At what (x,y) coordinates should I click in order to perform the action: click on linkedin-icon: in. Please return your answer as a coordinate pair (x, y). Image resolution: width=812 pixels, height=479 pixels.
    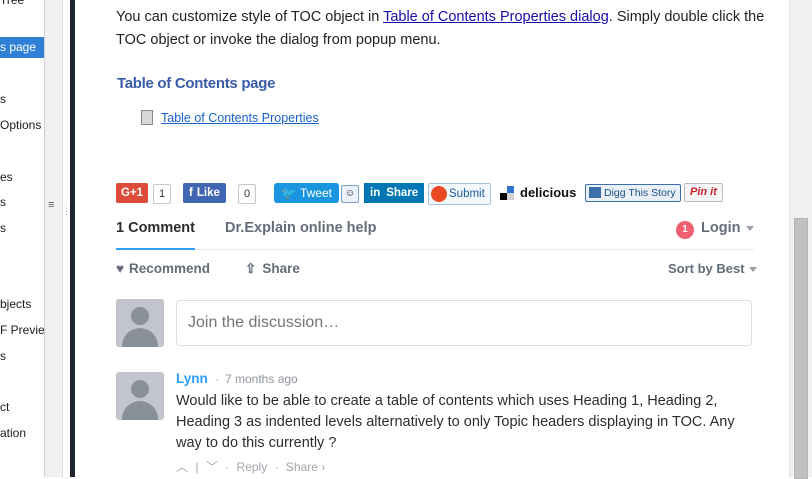
    Looking at the image, I should click on (375, 193).